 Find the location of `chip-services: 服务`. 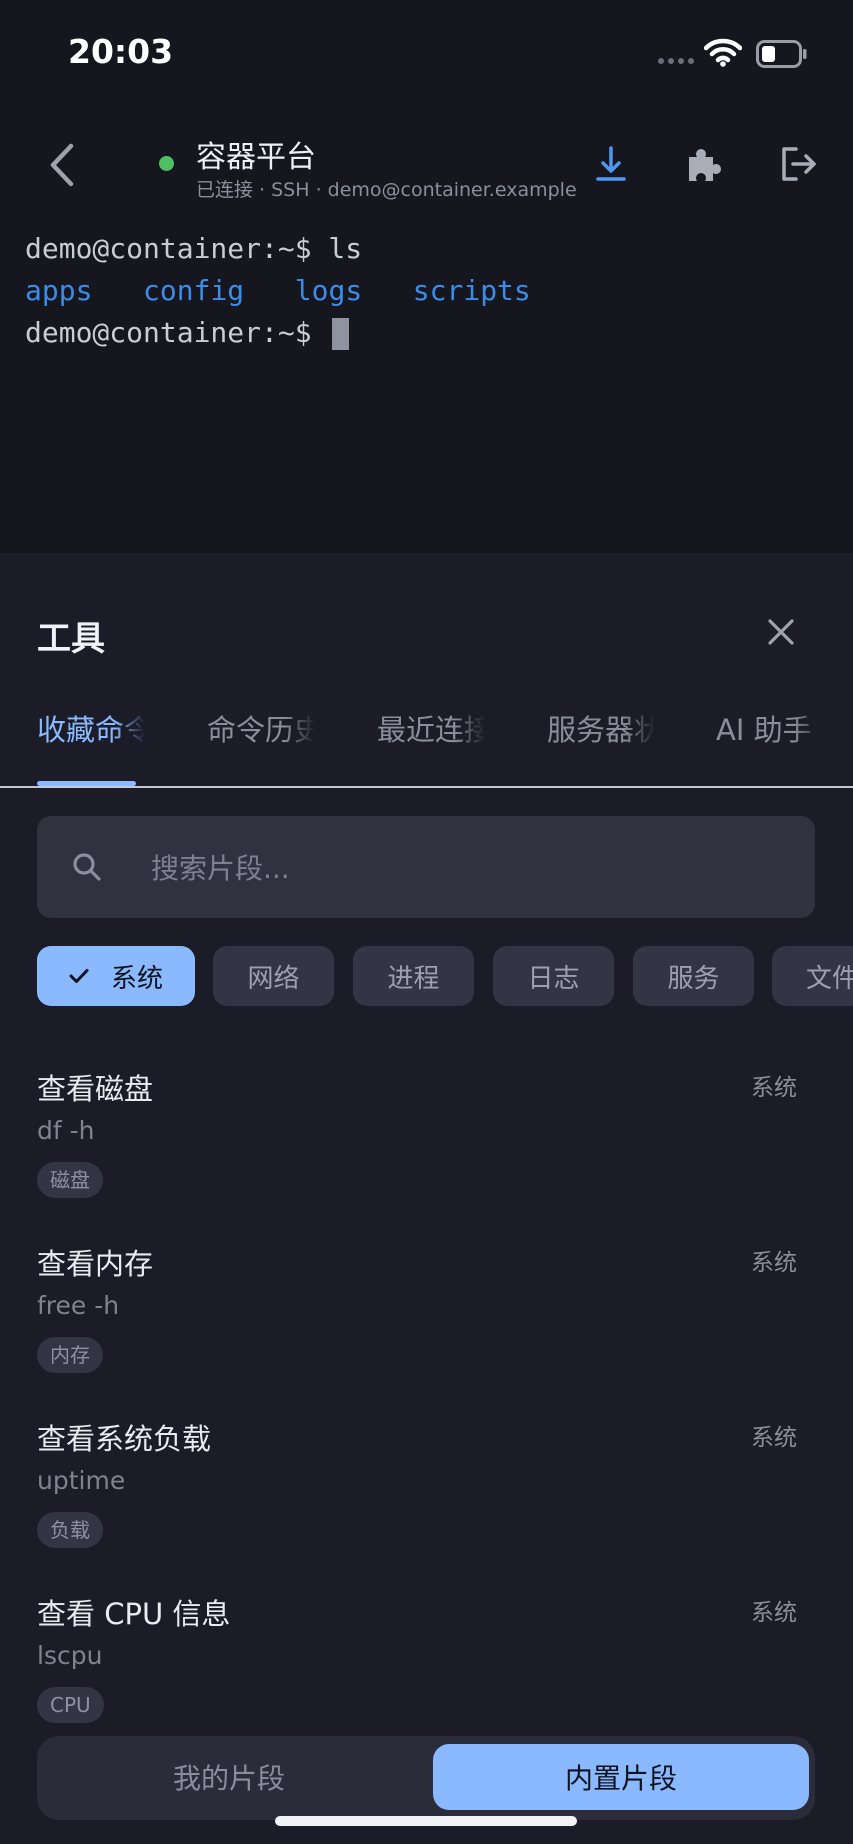

chip-services: 服务 is located at coordinates (693, 976).